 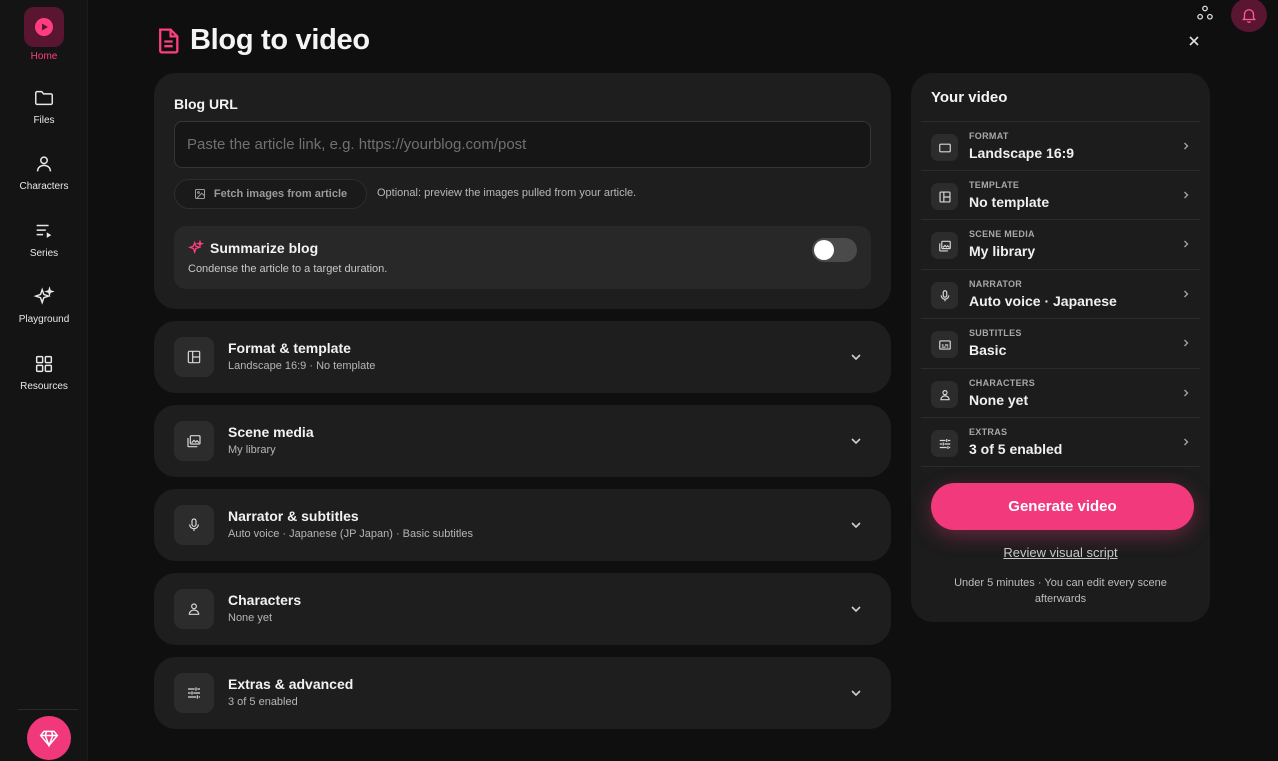 I want to click on upgrade-button, so click(x=49, y=738).